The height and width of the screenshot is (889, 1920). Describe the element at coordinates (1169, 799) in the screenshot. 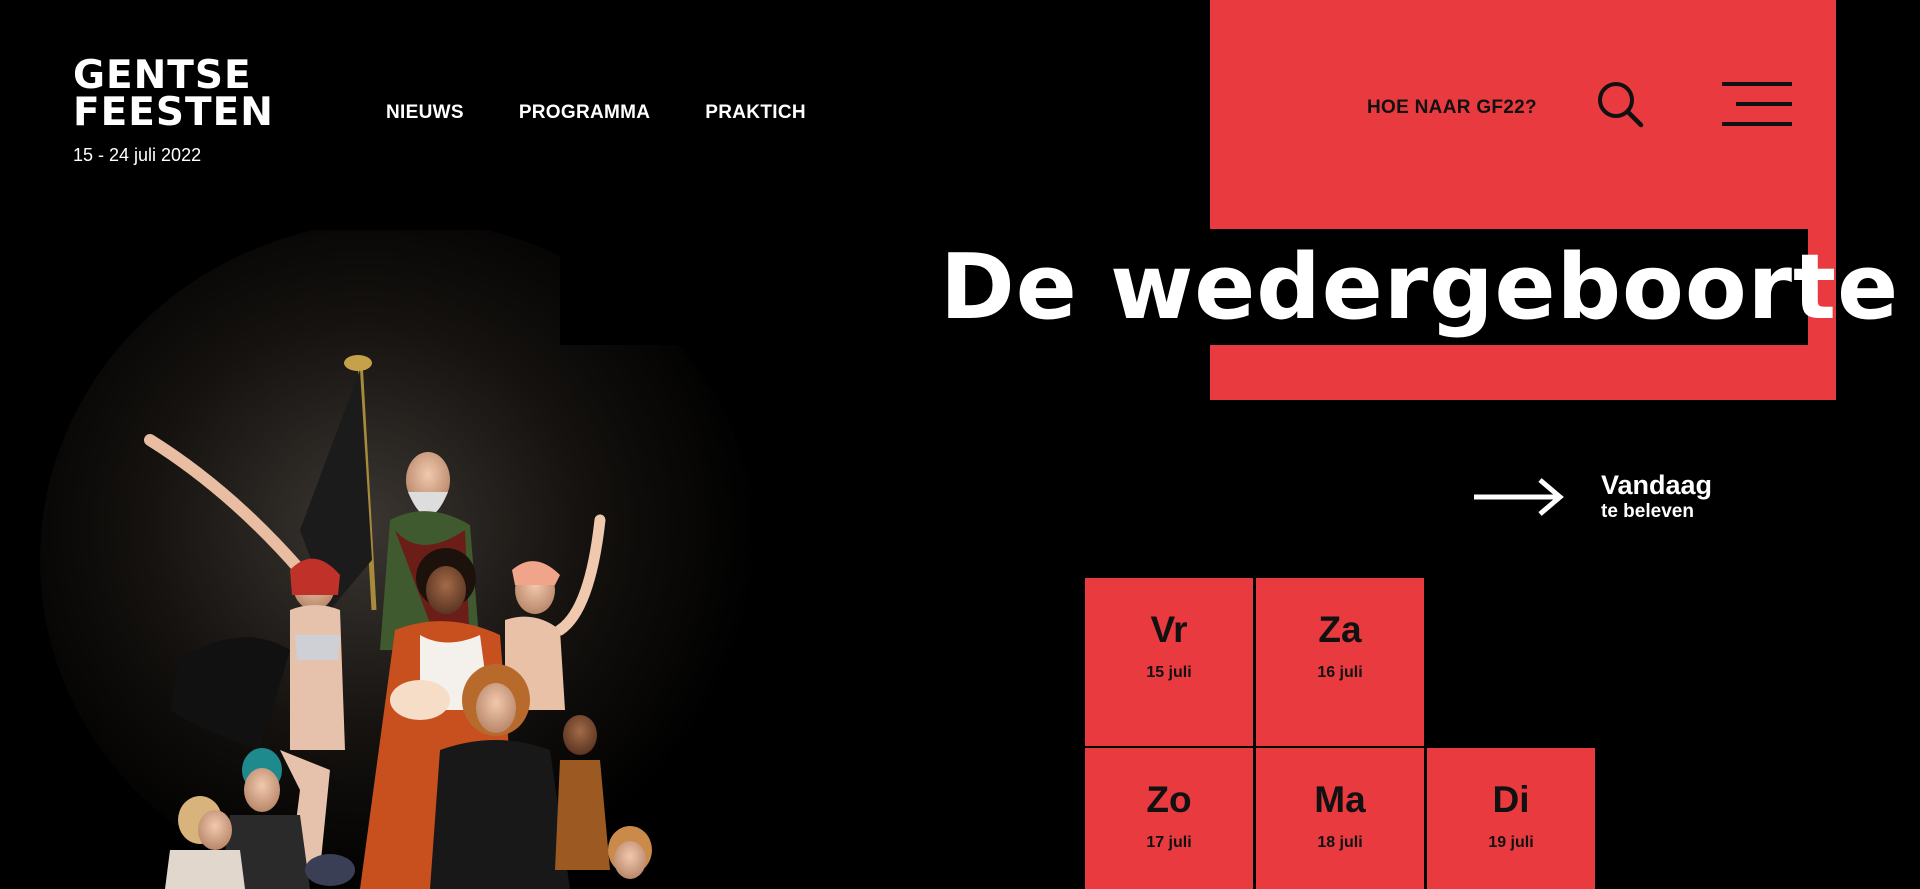

I see `day-name: Zo` at that location.